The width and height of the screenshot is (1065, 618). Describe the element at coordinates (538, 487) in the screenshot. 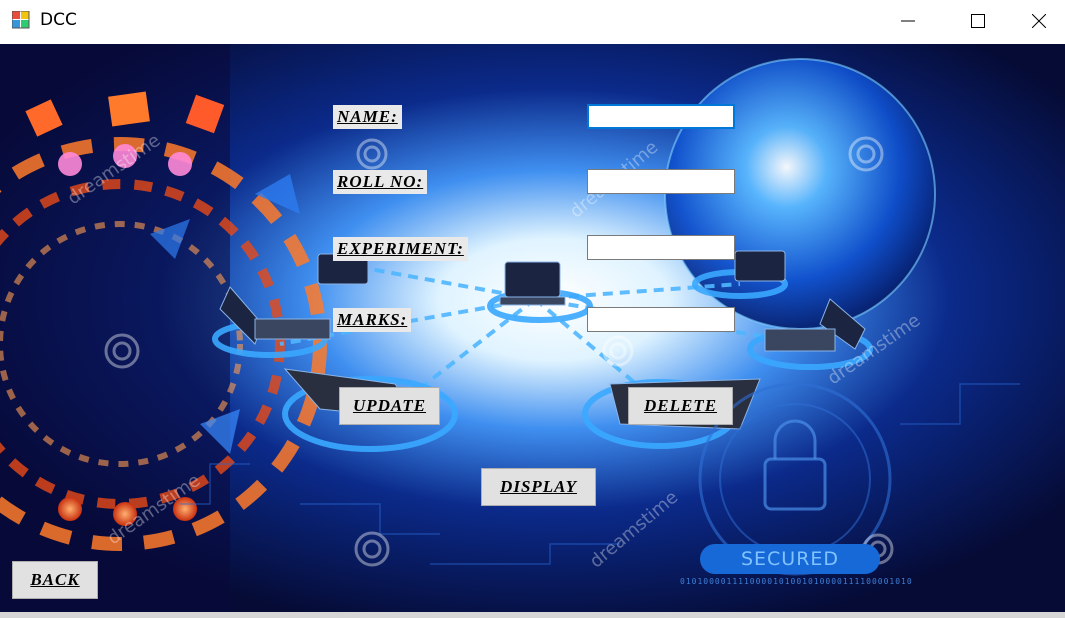

I see `display-button: DISPLAY` at that location.